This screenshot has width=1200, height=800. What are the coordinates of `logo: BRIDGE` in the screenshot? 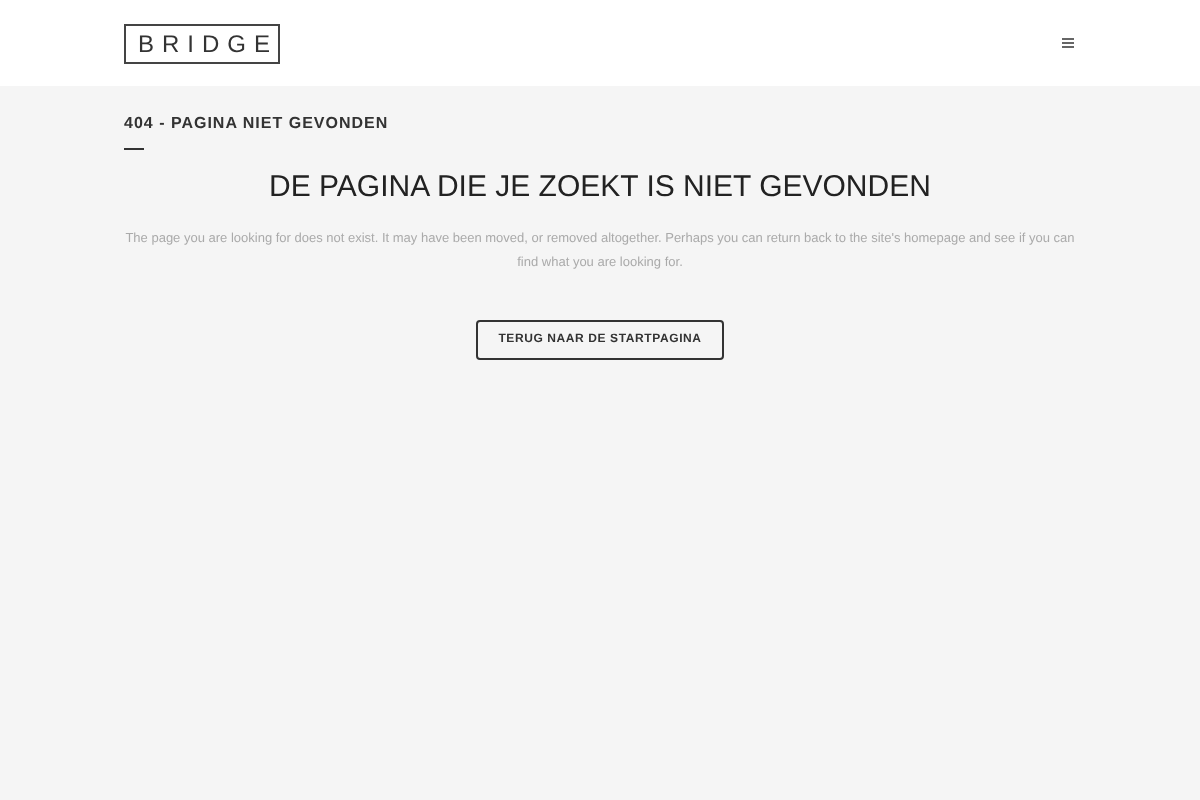 It's located at (202, 43).